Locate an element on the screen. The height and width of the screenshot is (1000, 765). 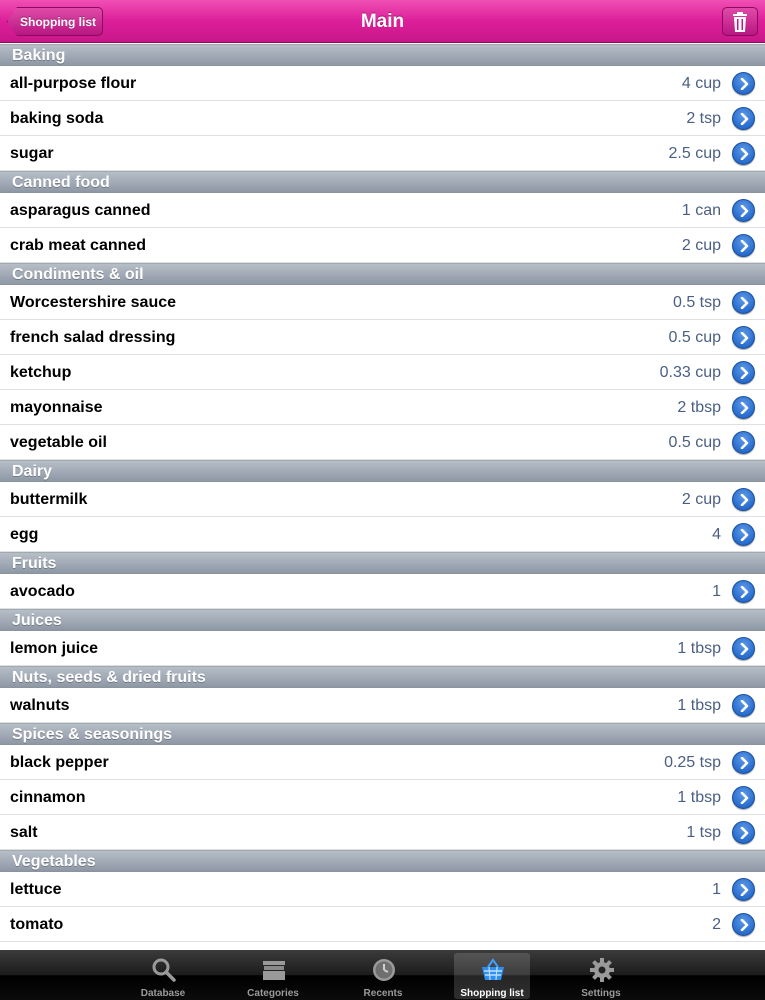
list-item: black pepper 0.25 tsp is located at coordinates (382, 762).